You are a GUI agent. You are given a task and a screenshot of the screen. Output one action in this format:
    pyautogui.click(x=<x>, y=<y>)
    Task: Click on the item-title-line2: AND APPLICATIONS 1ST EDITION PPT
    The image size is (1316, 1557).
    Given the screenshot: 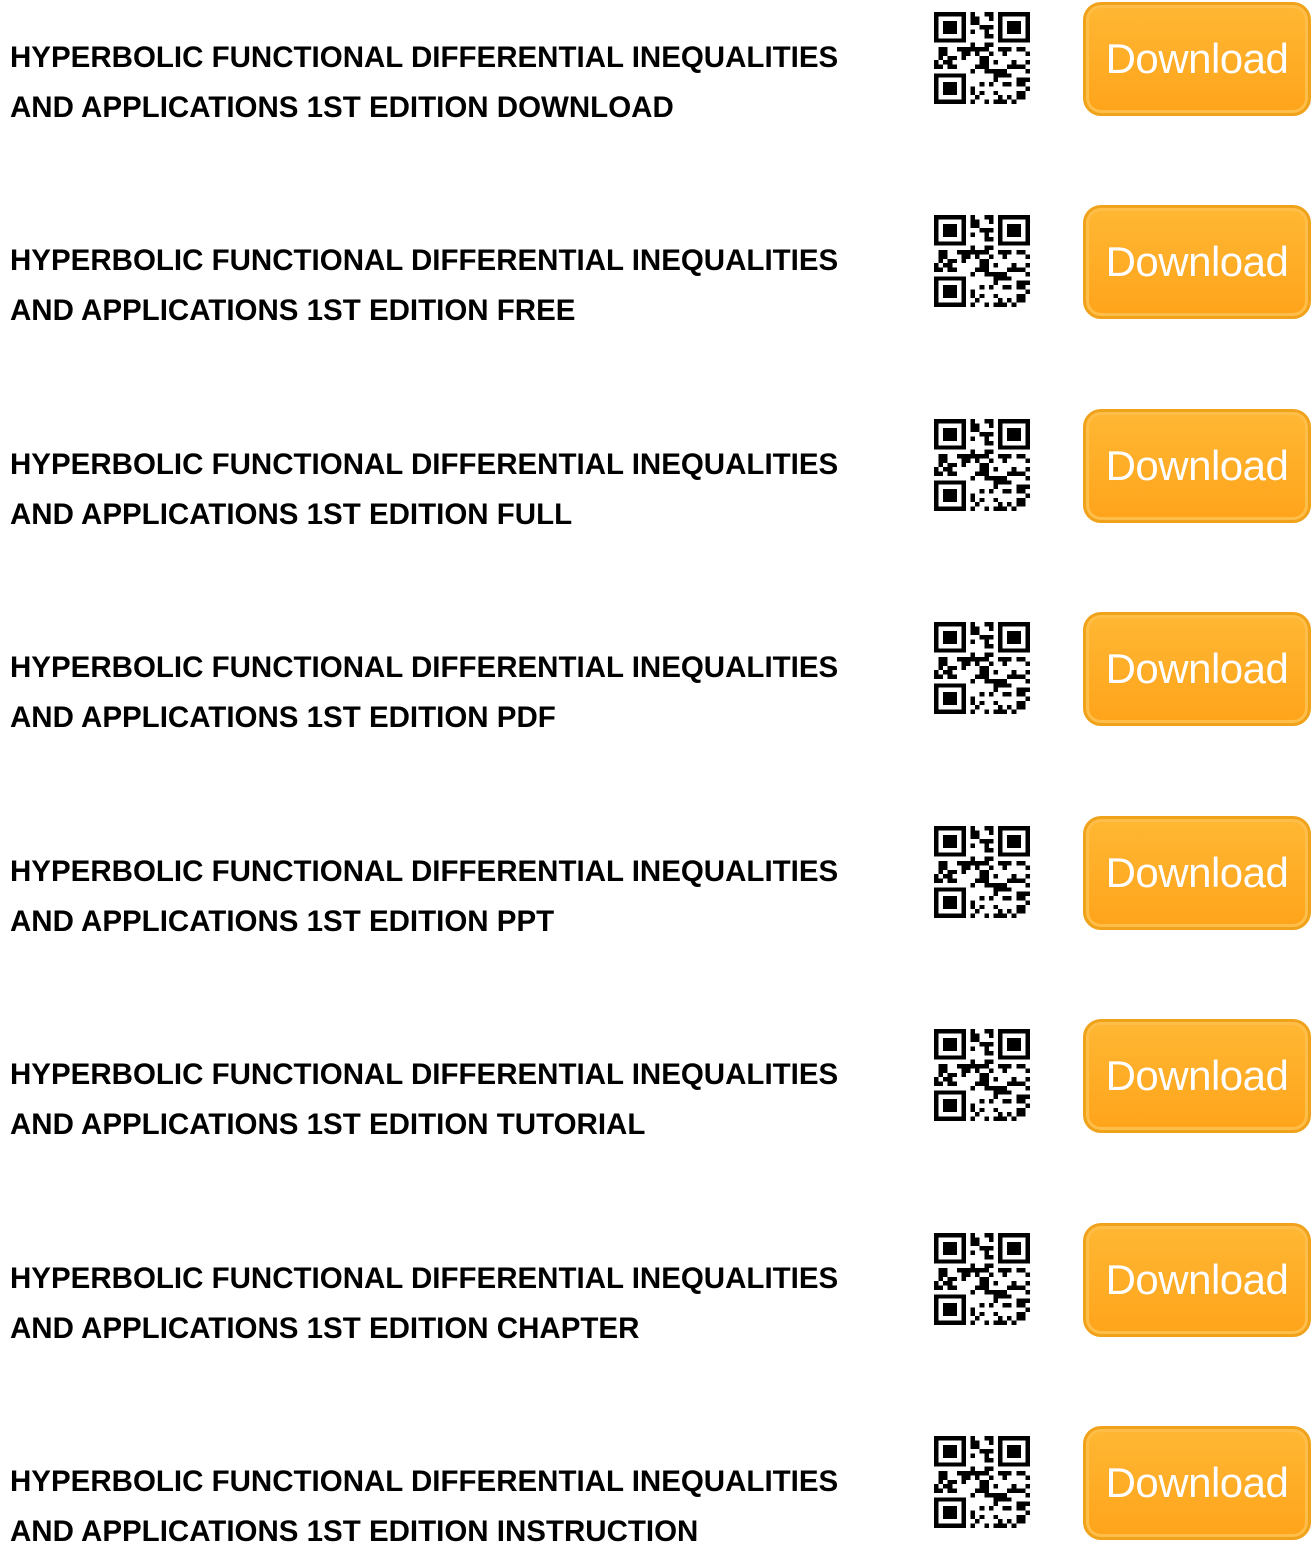 What is the action you would take?
    pyautogui.click(x=282, y=921)
    